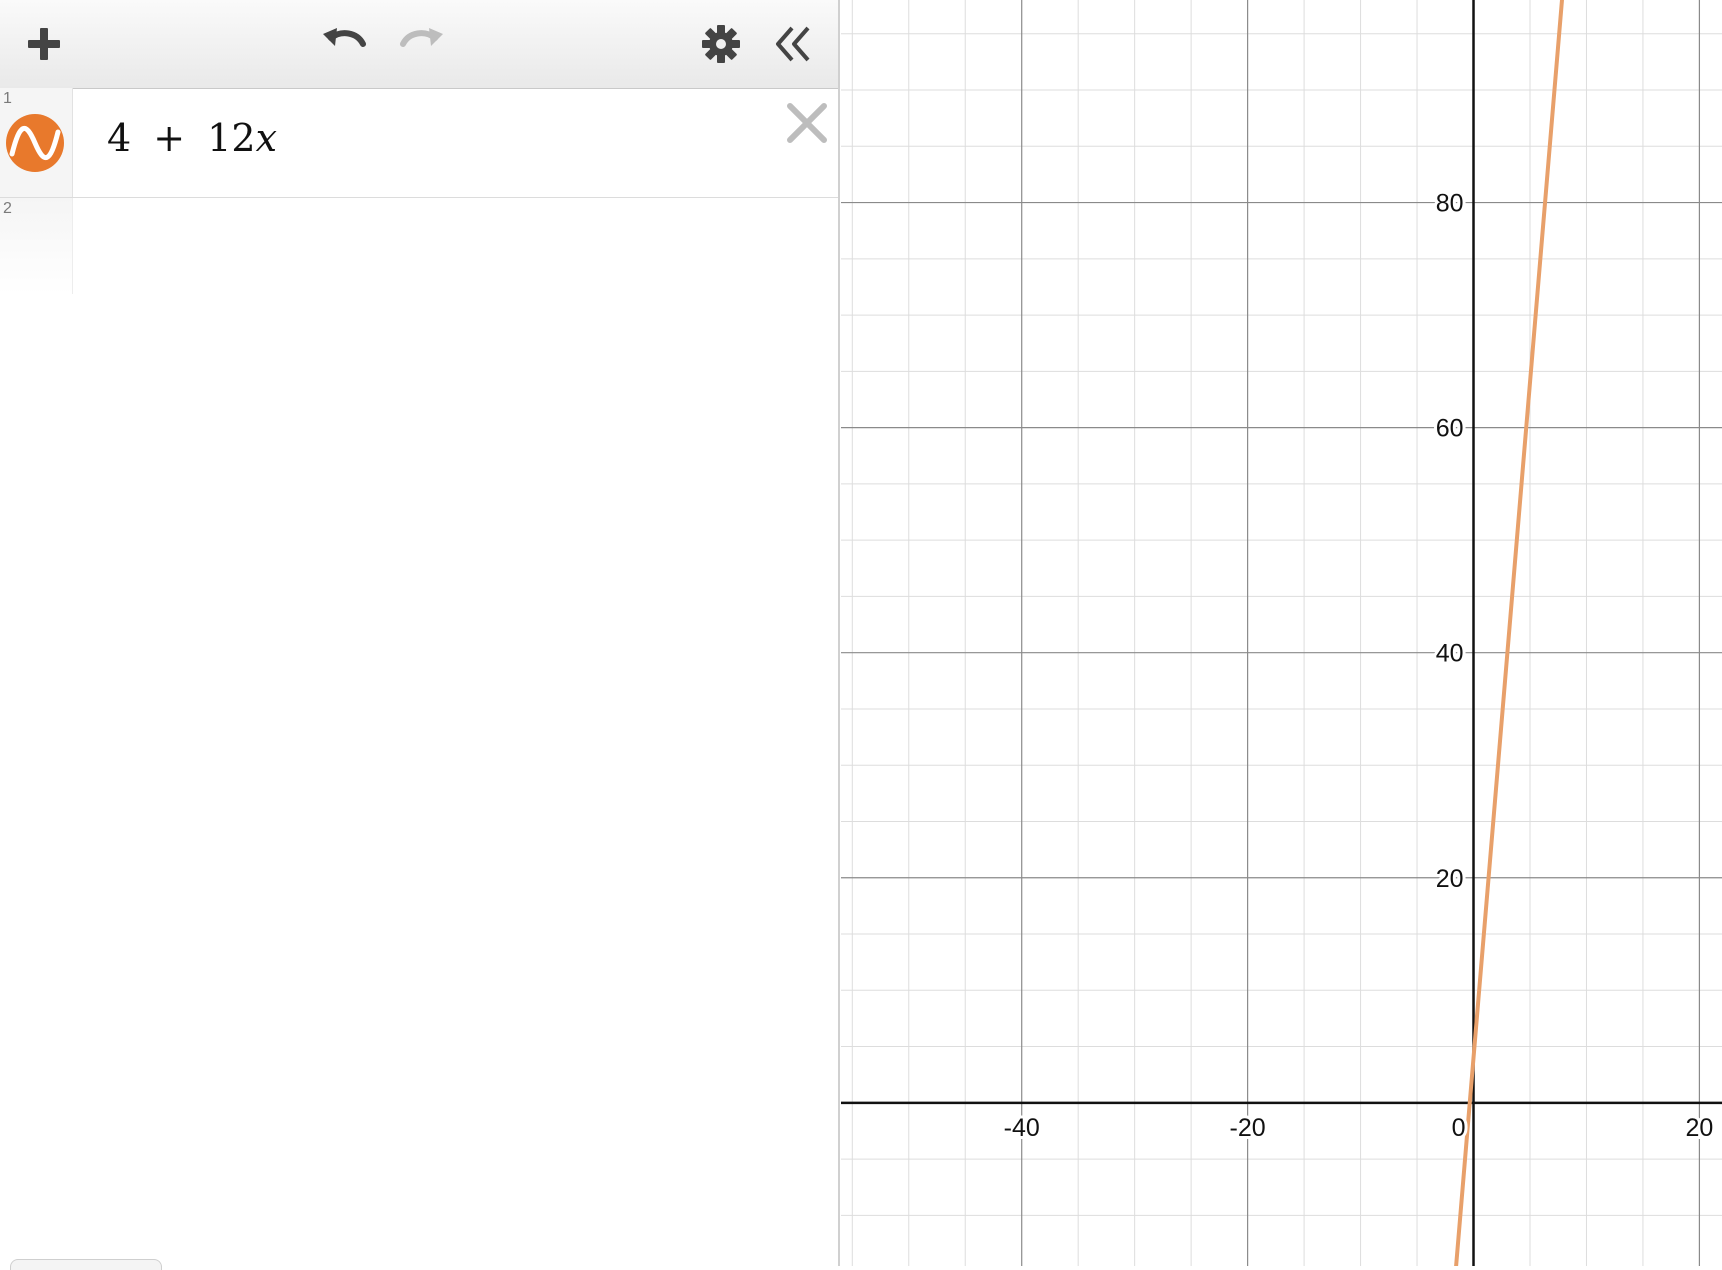 The width and height of the screenshot is (1722, 1270). Describe the element at coordinates (1248, 1128) in the screenshot. I see `x-tick-label: -20` at that location.